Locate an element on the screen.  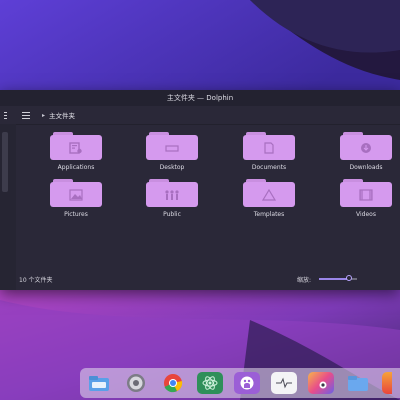
window-title: 主文件夹 — Dolphin is located at coordinates (200, 98).